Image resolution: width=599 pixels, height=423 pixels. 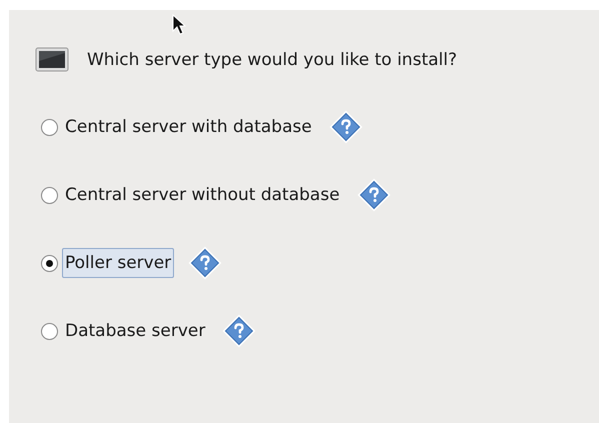 What do you see at coordinates (52, 60) in the screenshot?
I see `monitor-icon` at bounding box center [52, 60].